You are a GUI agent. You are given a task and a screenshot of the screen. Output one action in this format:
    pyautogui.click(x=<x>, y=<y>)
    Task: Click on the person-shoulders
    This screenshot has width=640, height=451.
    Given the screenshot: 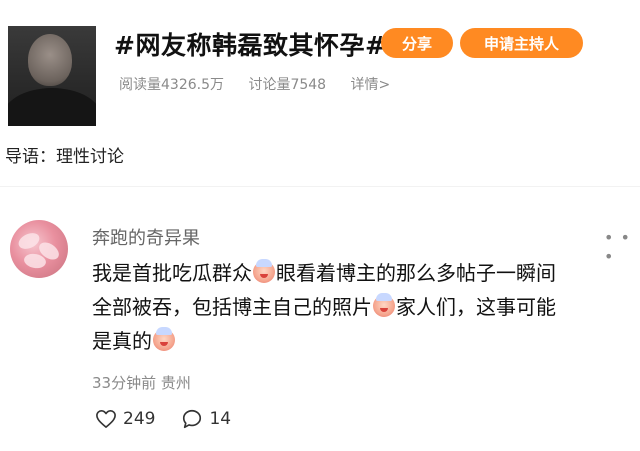 What is the action you would take?
    pyautogui.click(x=52, y=107)
    